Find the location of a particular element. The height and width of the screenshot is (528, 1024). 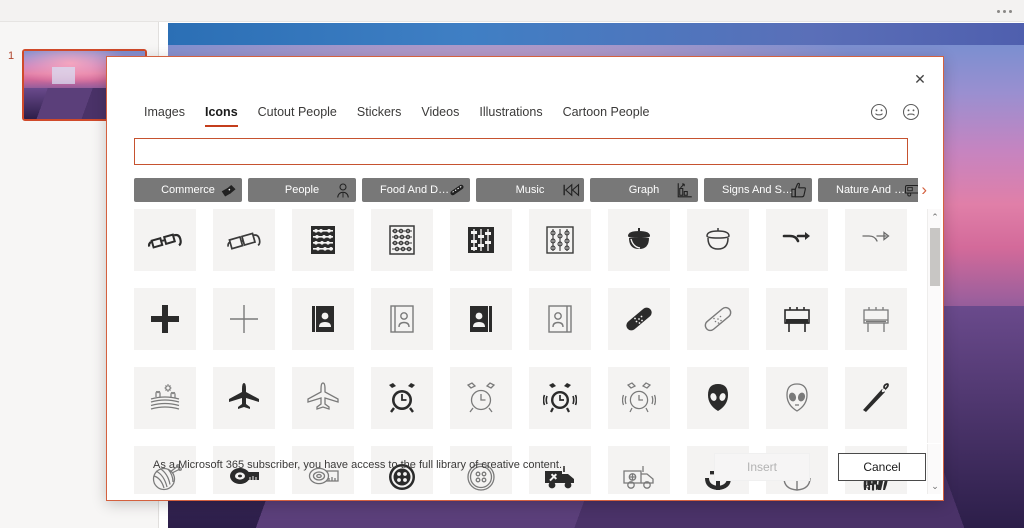

icon-cell-add-plus-filled is located at coordinates (165, 319).